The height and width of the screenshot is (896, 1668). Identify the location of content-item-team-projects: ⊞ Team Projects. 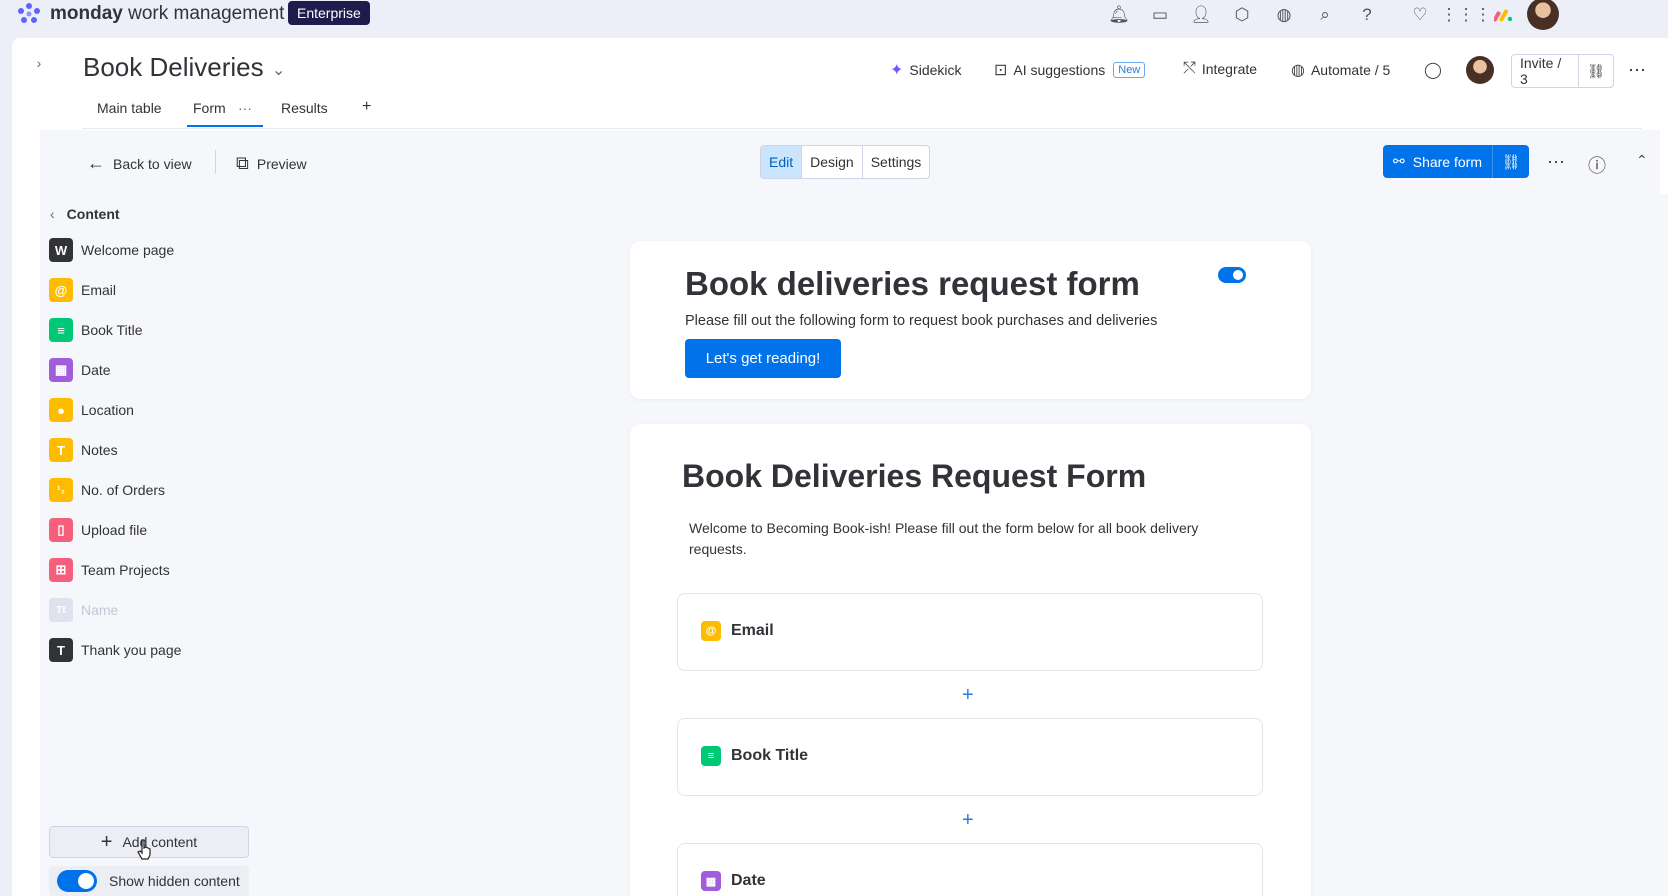
(109, 570).